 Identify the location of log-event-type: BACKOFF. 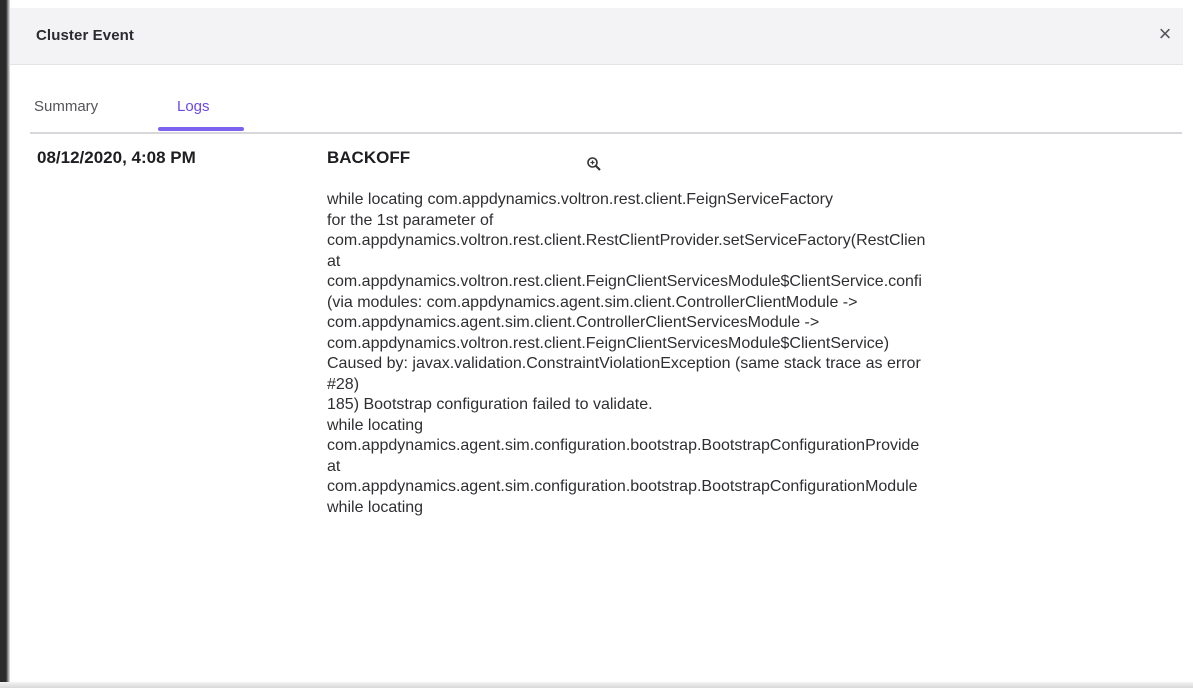
(369, 157).